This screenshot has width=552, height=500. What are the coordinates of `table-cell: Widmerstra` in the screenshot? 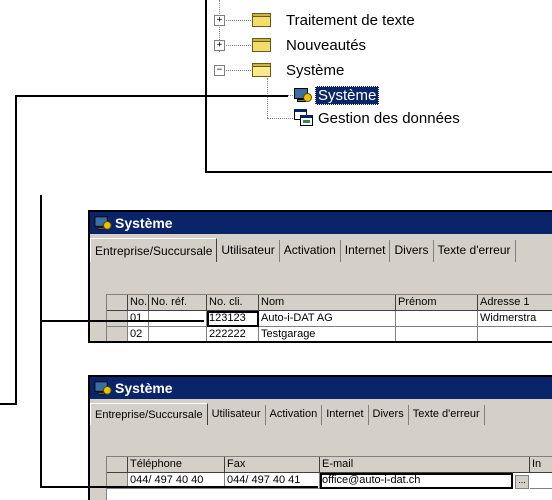 It's located at (515, 319).